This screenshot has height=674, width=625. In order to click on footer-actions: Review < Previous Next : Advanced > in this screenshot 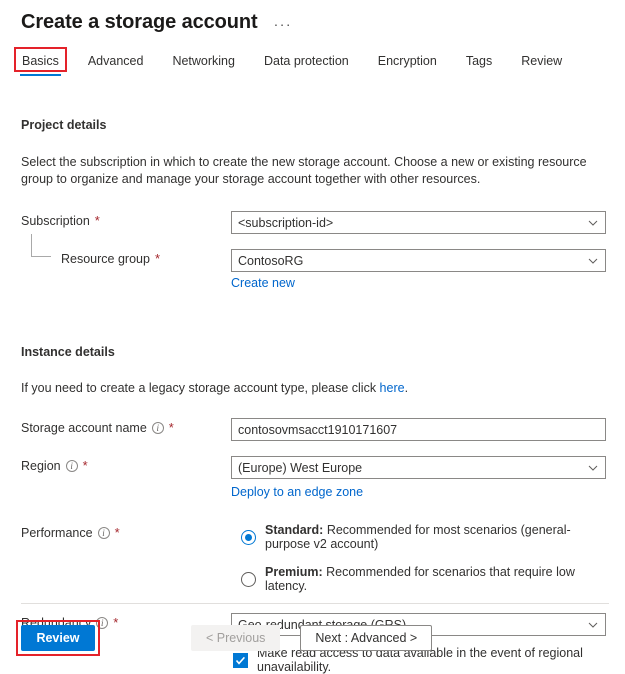, I will do `click(312, 637)`.